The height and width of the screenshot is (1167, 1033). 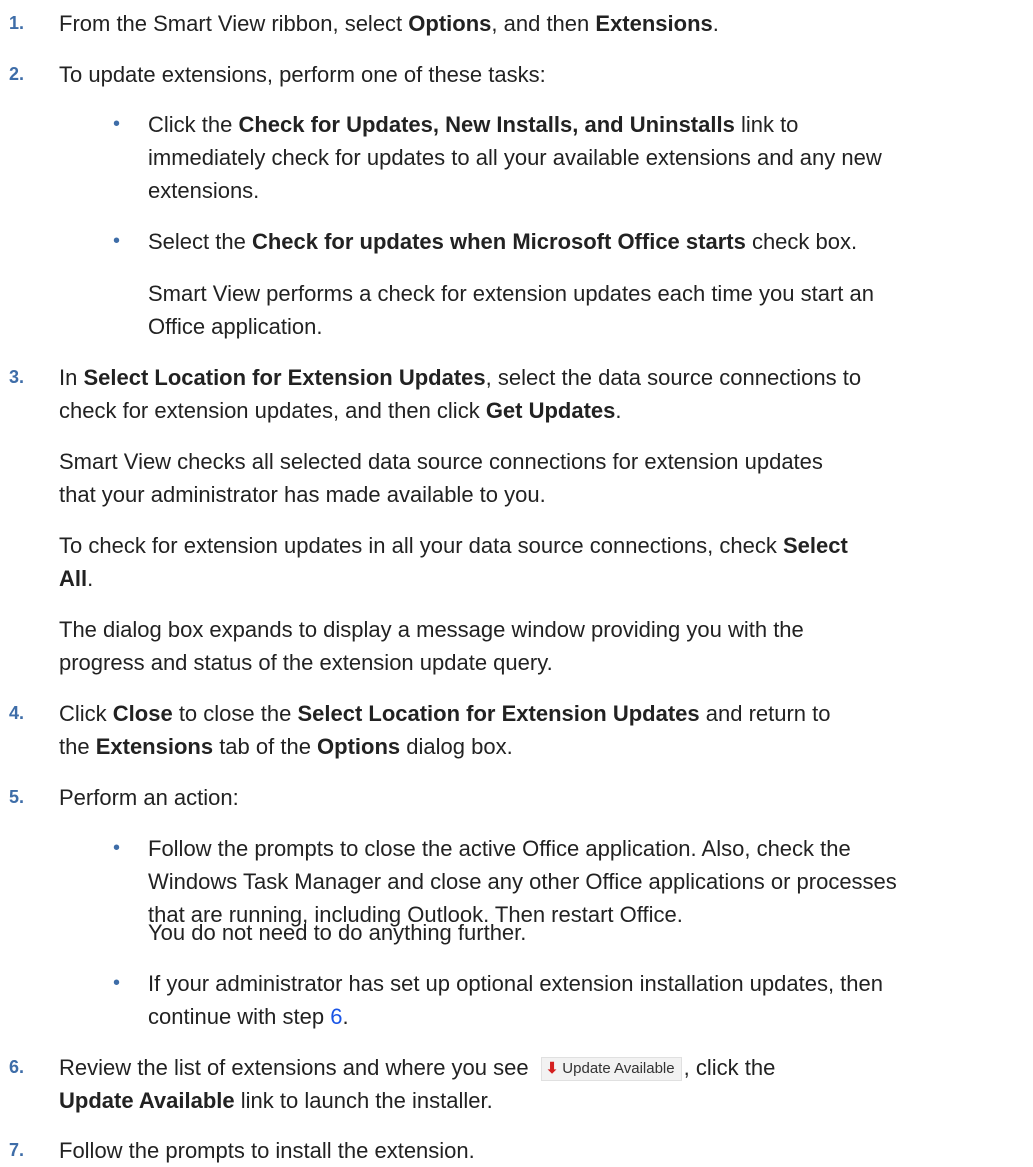 I want to click on download-arrow-icon: ⬇, so click(x=552, y=1068).